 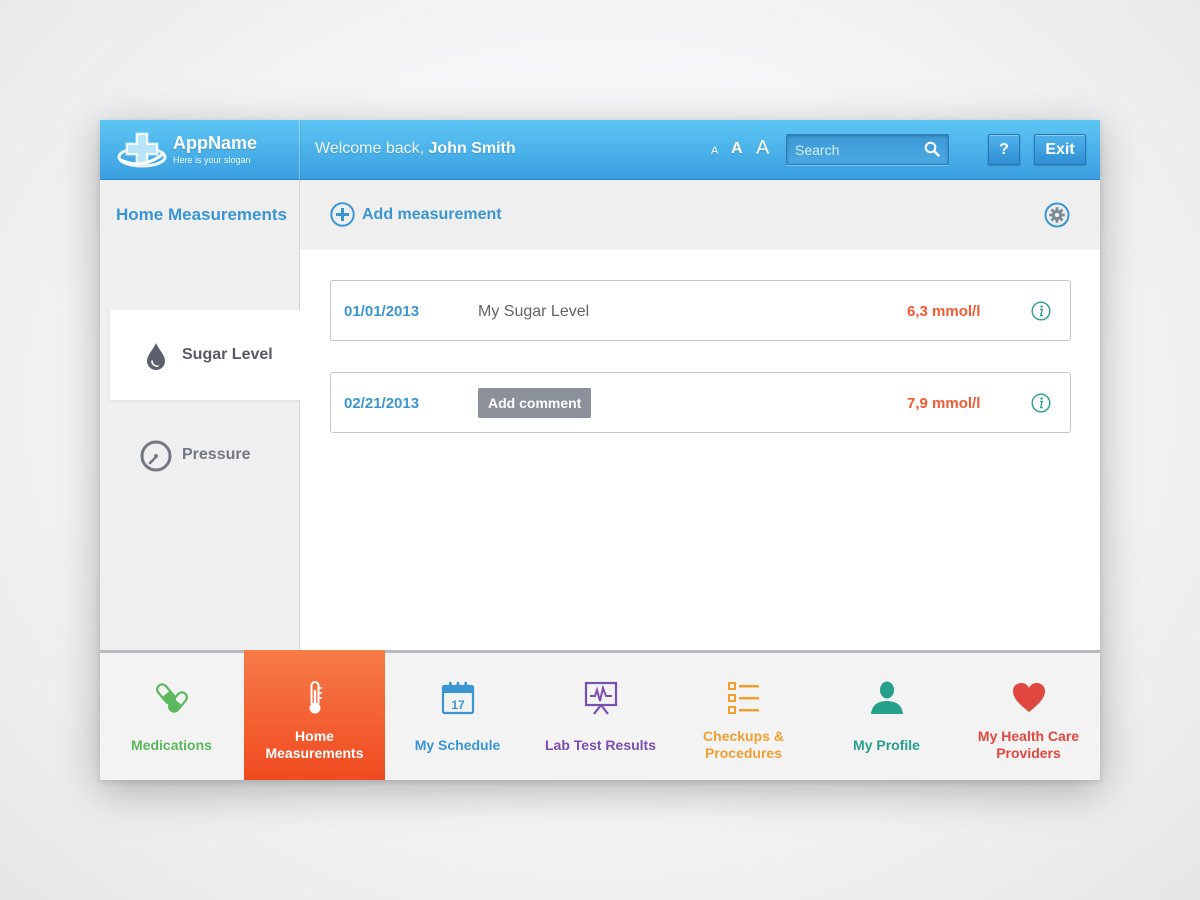 What do you see at coordinates (932, 149) in the screenshot?
I see `search-icon` at bounding box center [932, 149].